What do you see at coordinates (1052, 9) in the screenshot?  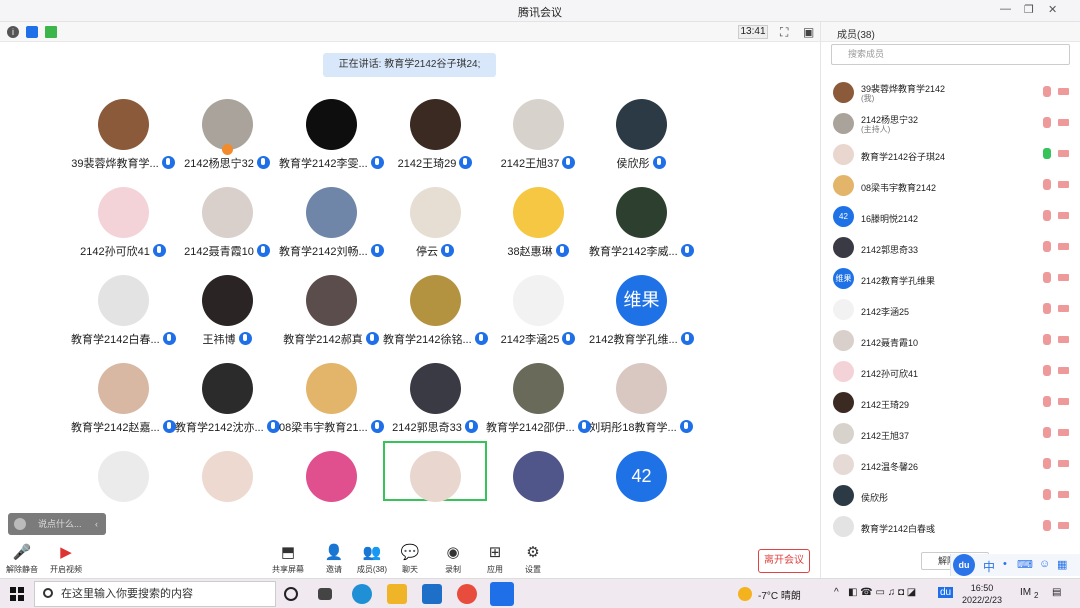 I see `close-icon: ✕` at bounding box center [1052, 9].